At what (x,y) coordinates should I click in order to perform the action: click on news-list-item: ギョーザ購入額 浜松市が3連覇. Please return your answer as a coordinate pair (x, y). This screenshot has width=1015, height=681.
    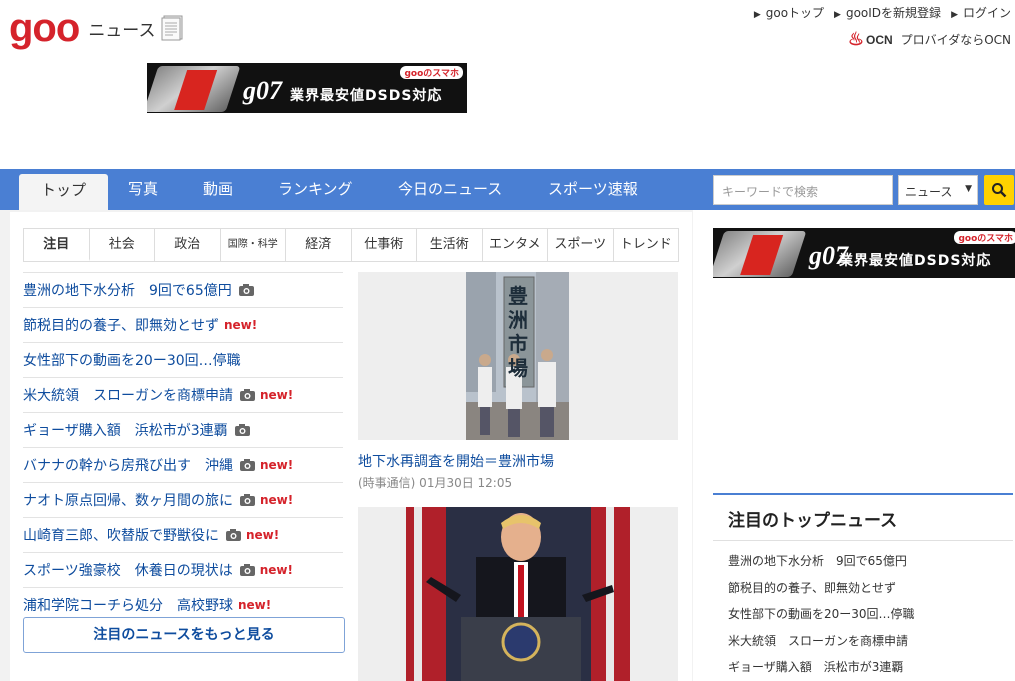
    Looking at the image, I should click on (183, 429).